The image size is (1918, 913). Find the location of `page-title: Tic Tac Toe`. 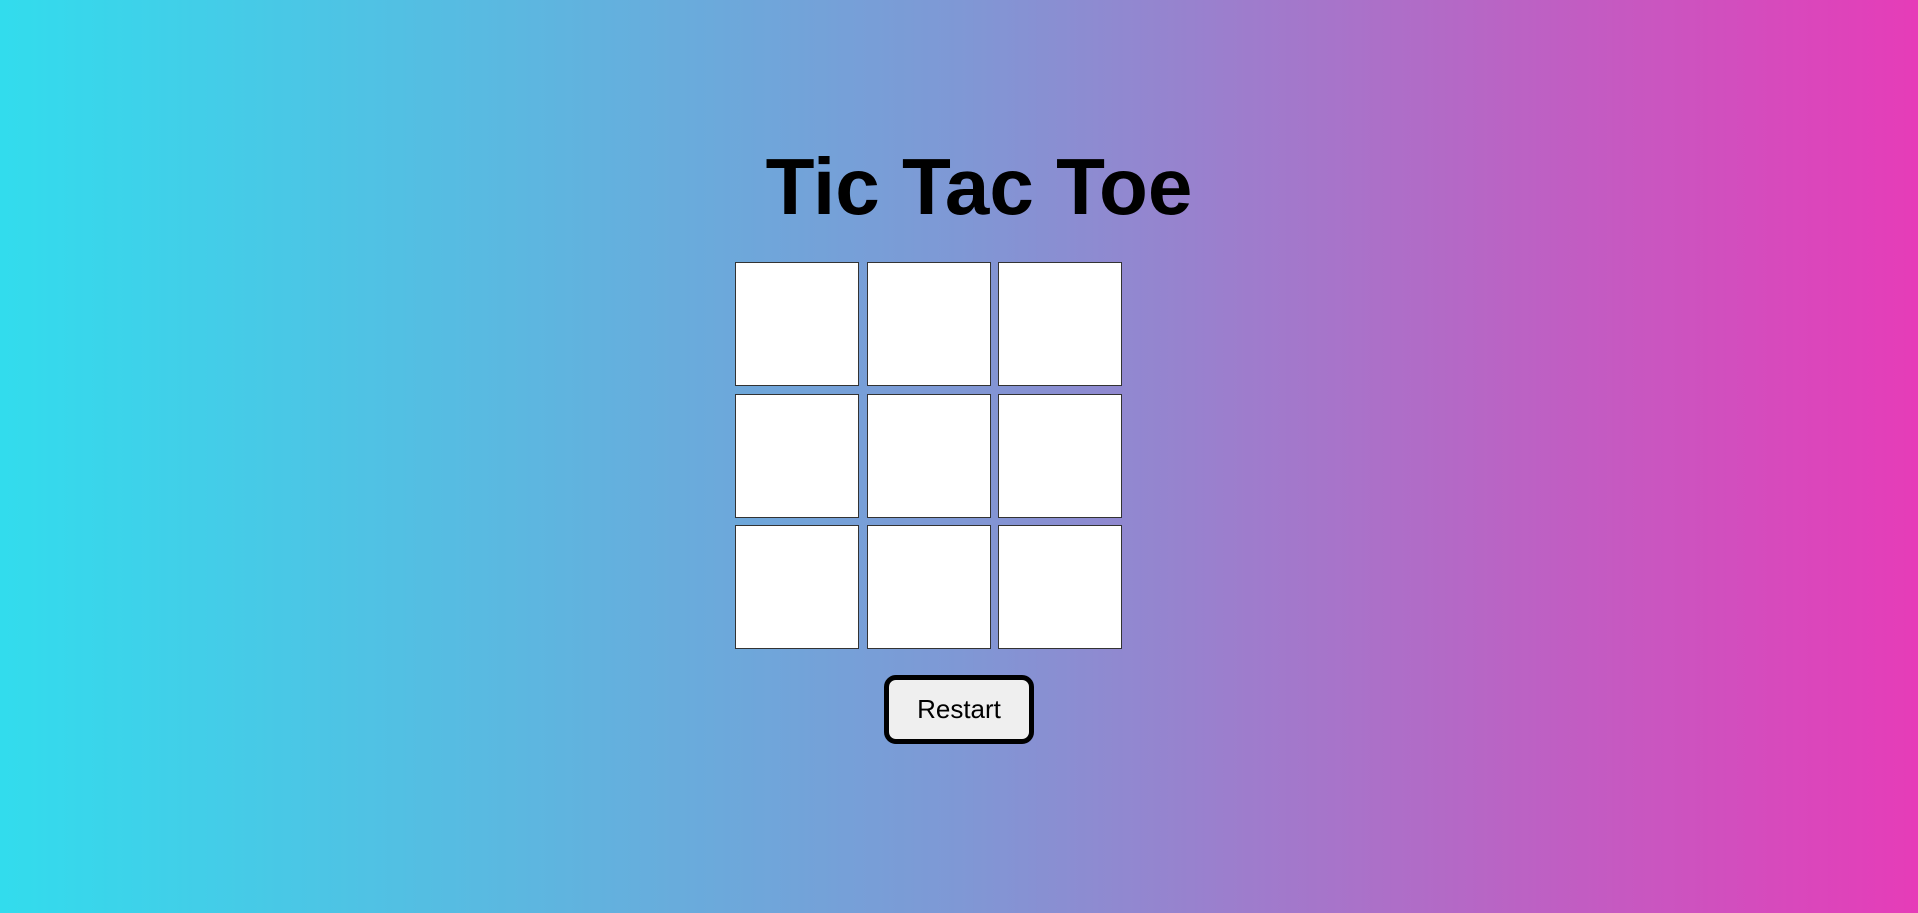

page-title: Tic Tac Toe is located at coordinates (979, 186).